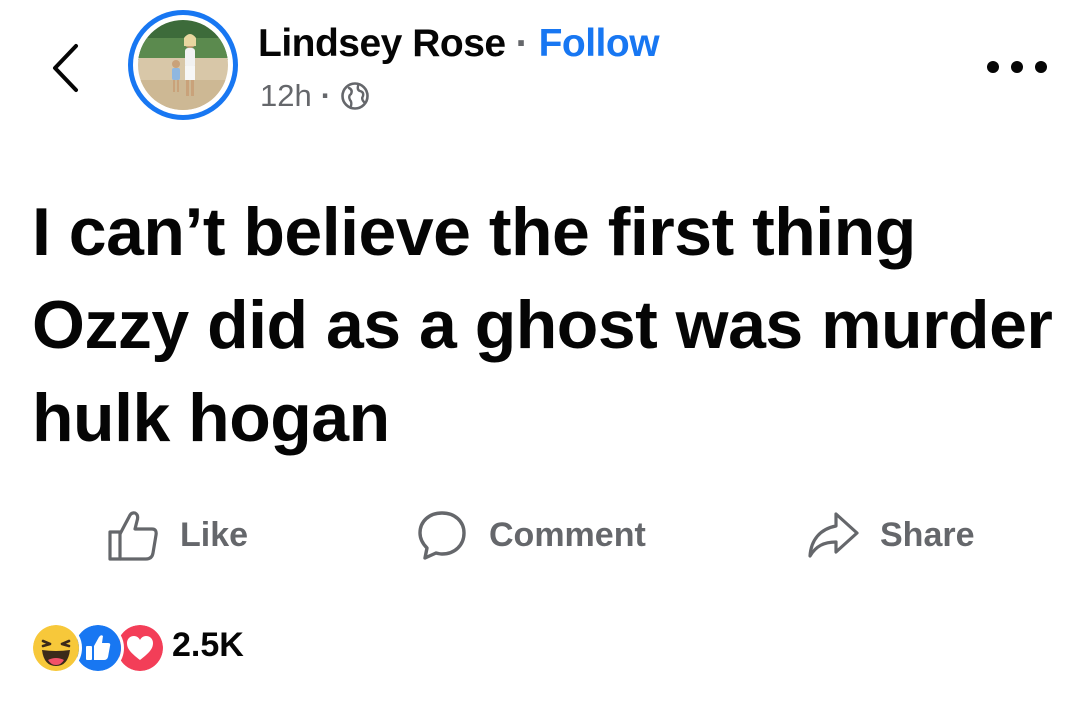 This screenshot has height=715, width=1080. I want to click on thumbs-up-icon, so click(133, 536).